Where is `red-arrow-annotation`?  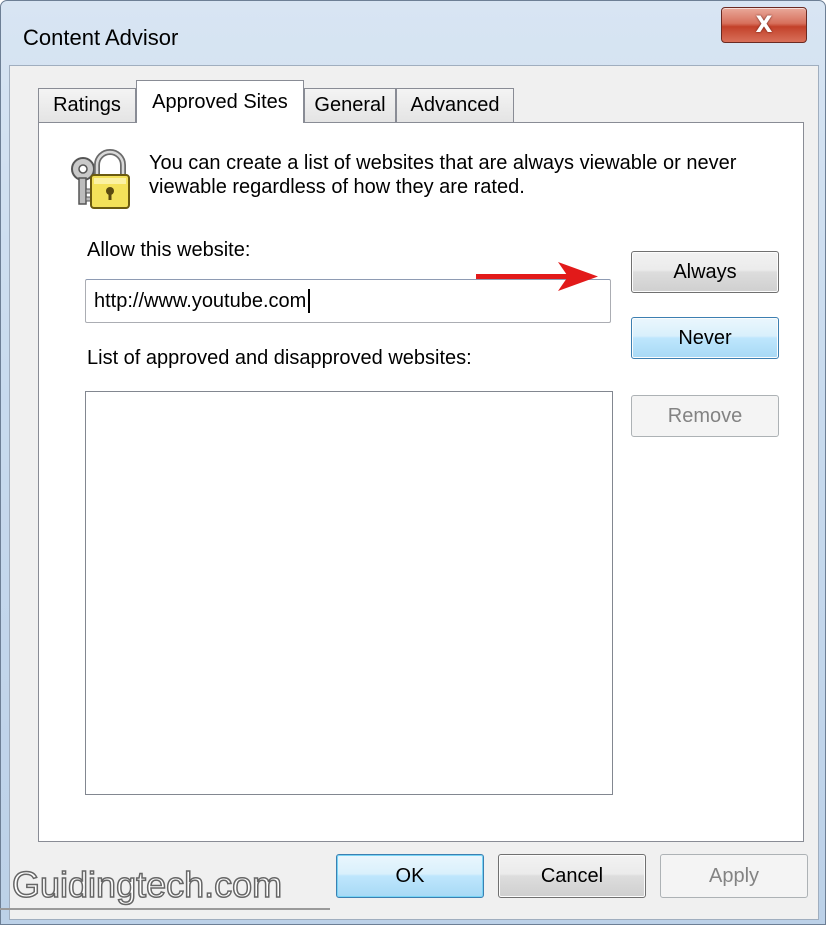
red-arrow-annotation is located at coordinates (537, 276).